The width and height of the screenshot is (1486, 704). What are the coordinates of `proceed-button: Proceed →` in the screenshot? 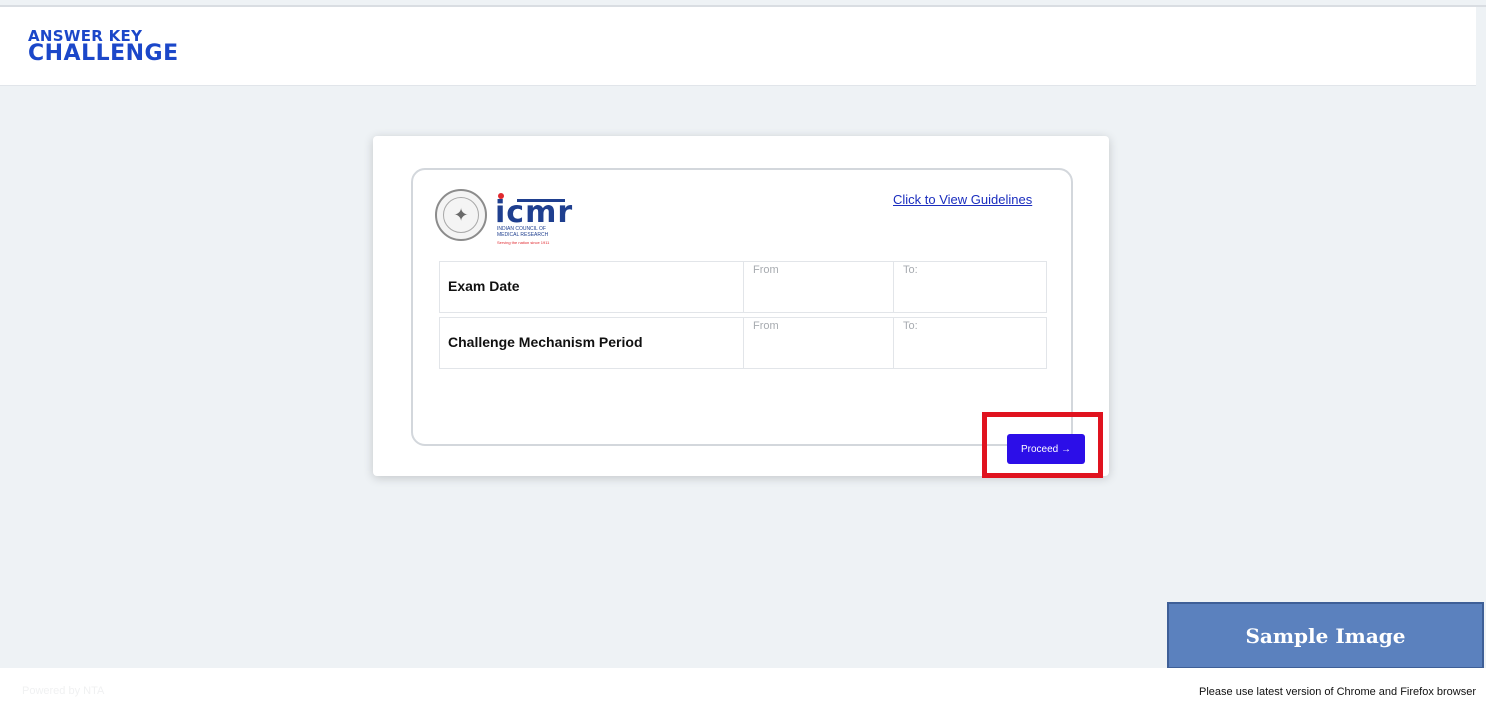 It's located at (1046, 449).